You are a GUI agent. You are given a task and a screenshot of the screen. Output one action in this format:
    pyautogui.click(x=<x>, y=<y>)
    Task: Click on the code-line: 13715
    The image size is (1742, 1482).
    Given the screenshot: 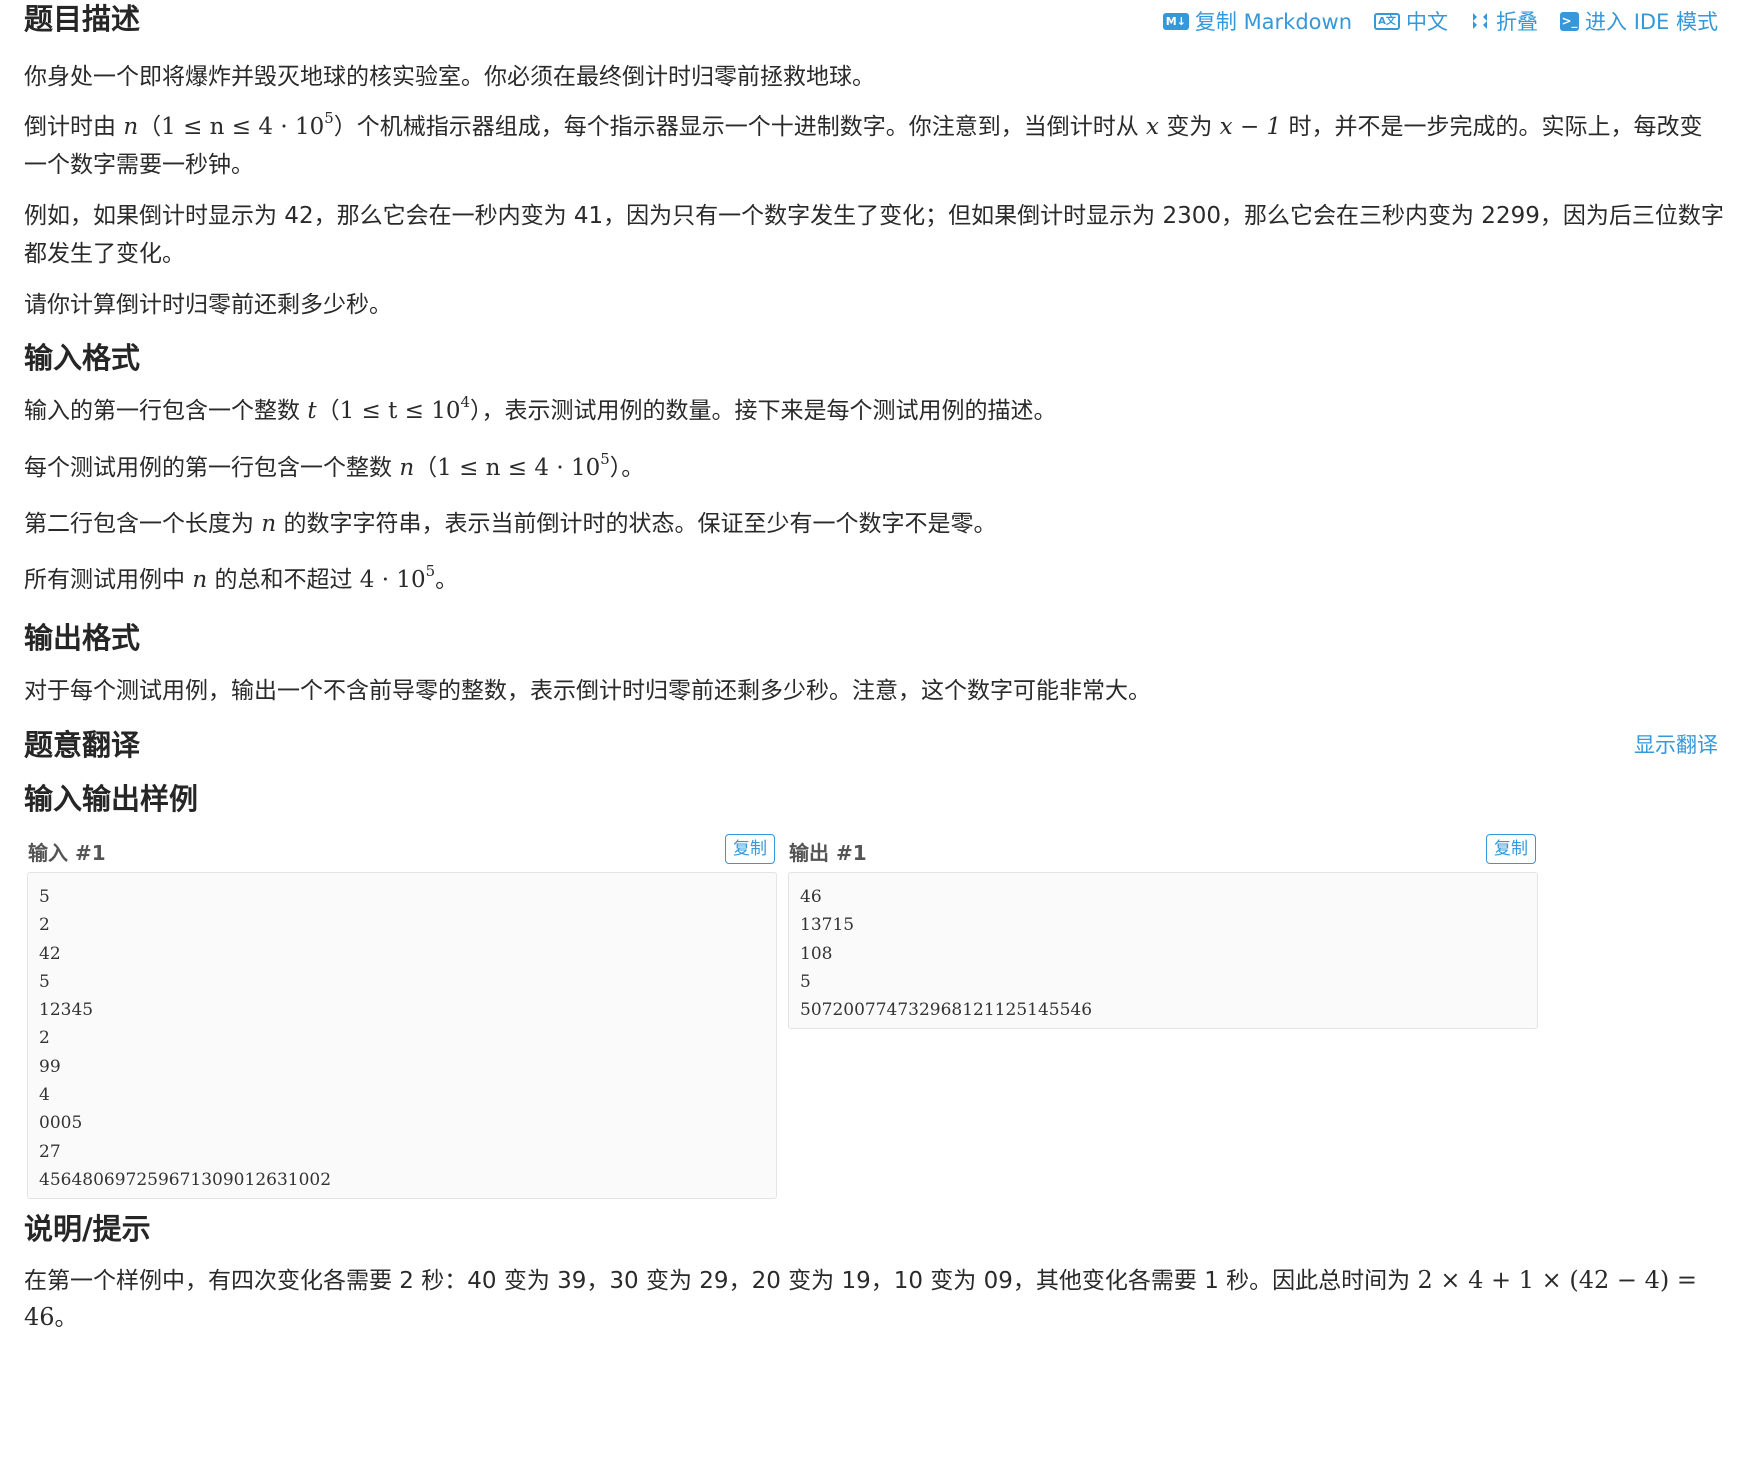 What is the action you would take?
    pyautogui.click(x=827, y=925)
    